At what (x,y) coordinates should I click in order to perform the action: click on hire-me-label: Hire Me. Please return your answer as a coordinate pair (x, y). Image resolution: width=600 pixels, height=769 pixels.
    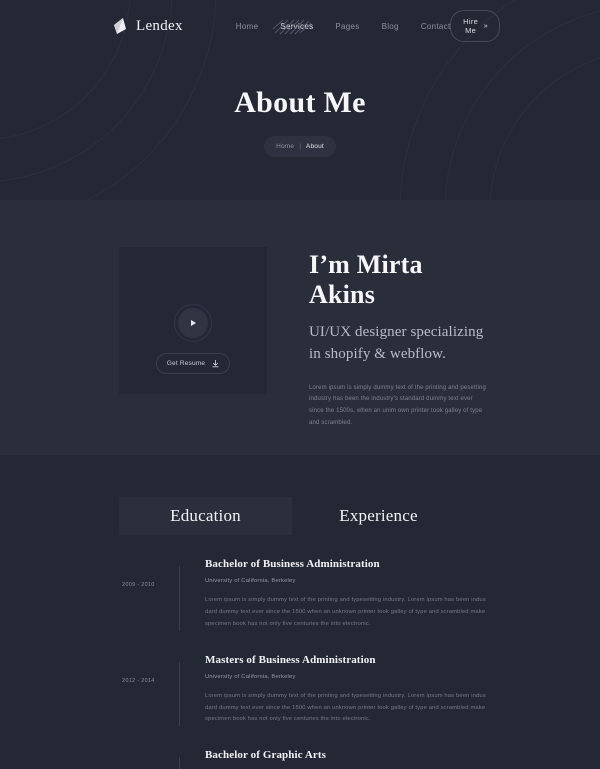
    Looking at the image, I should click on (471, 26).